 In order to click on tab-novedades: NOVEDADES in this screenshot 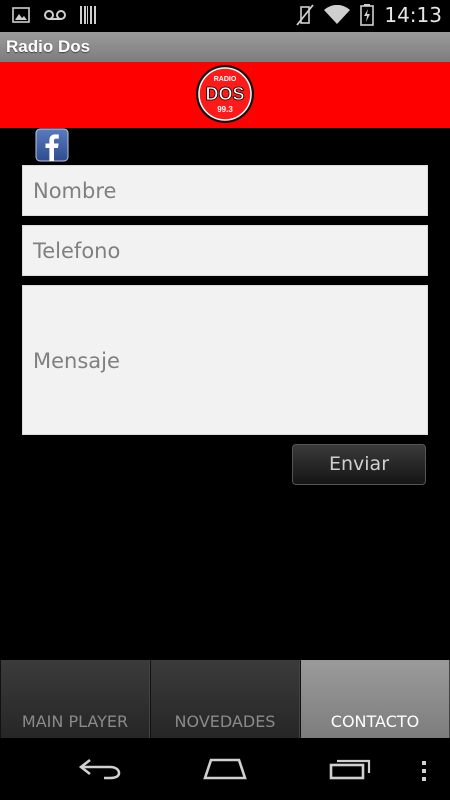, I will do `click(225, 699)`.